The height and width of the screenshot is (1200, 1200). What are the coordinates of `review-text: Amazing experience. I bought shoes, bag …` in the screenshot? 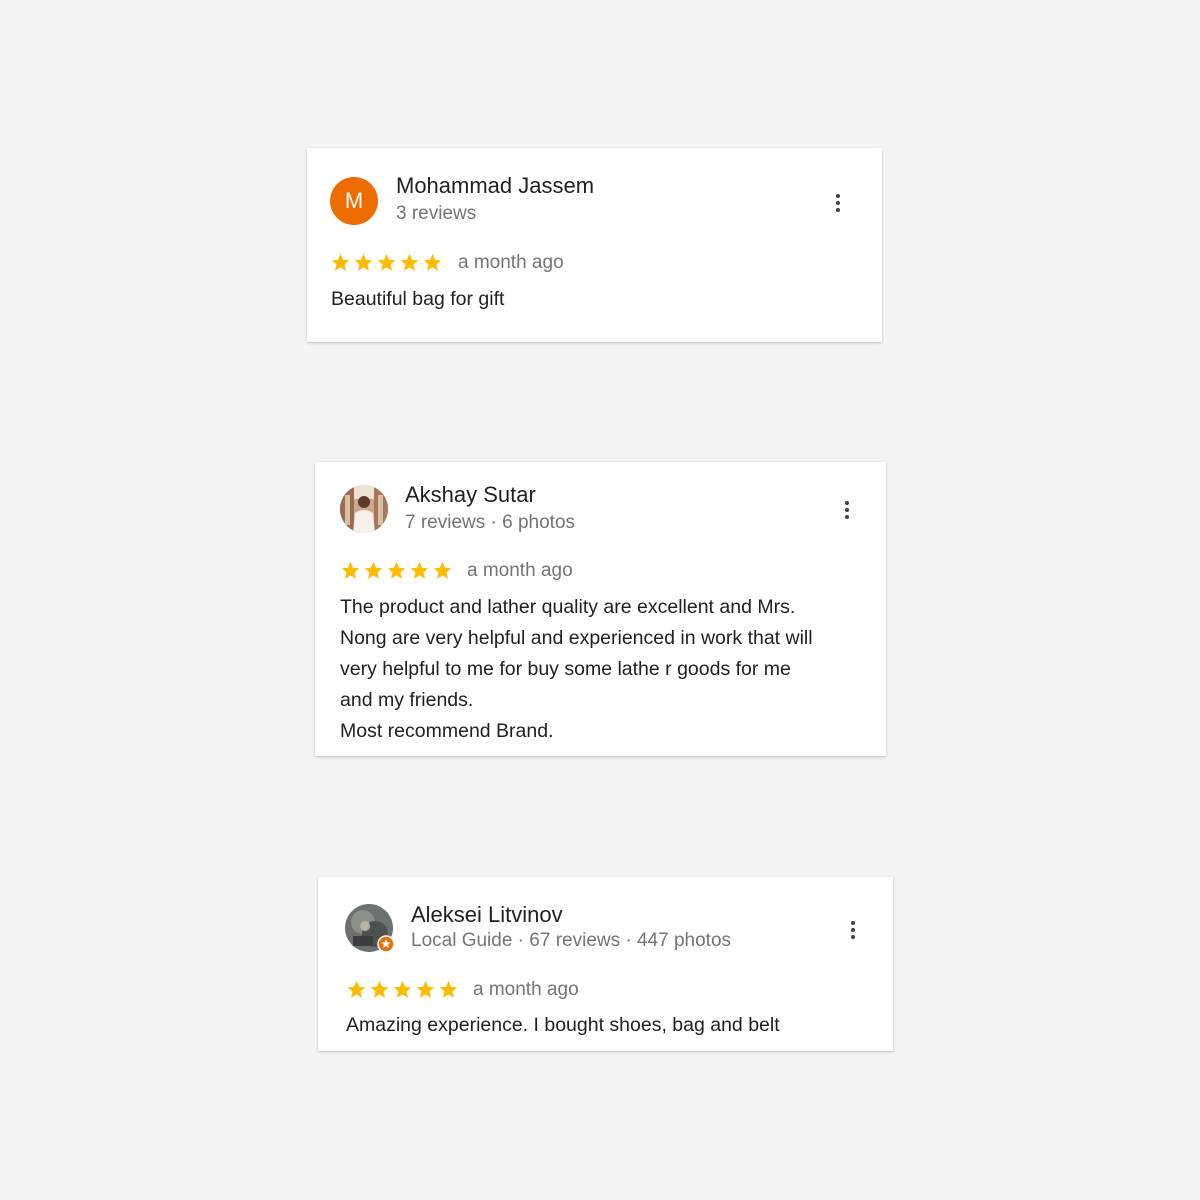 It's located at (563, 1025).